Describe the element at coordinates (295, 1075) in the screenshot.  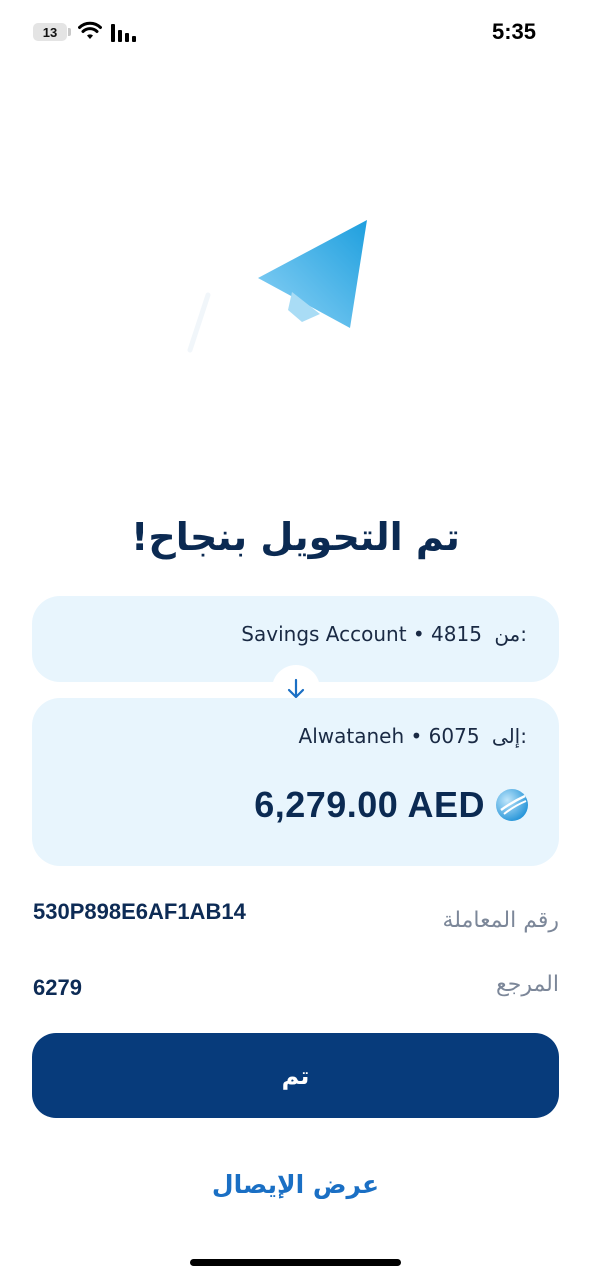
I see `done-button: تم` at that location.